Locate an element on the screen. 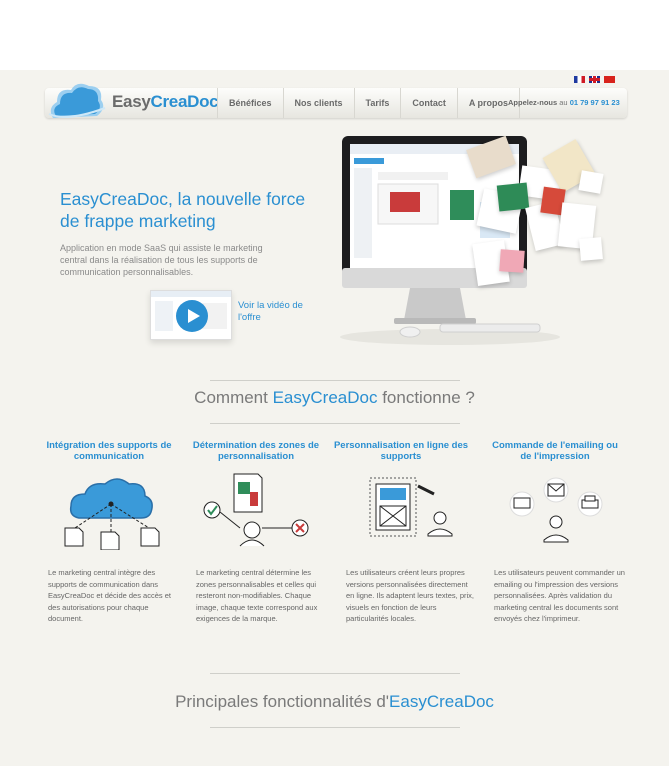  brand-part1: Easy is located at coordinates (131, 101).